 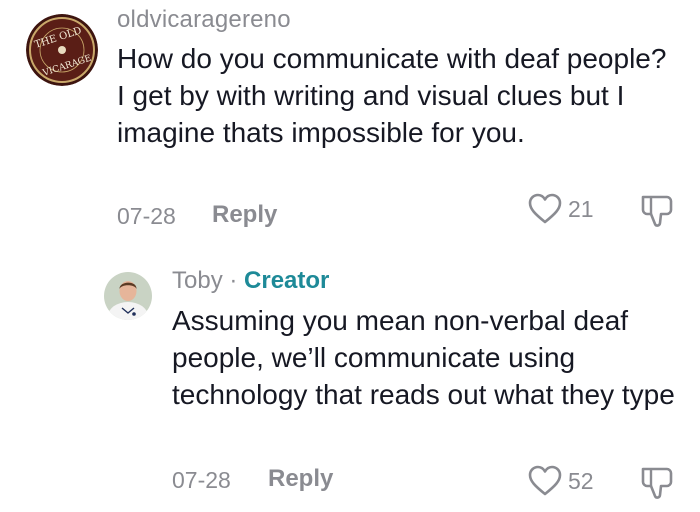 I want to click on reply-username: Toby, so click(x=197, y=280).